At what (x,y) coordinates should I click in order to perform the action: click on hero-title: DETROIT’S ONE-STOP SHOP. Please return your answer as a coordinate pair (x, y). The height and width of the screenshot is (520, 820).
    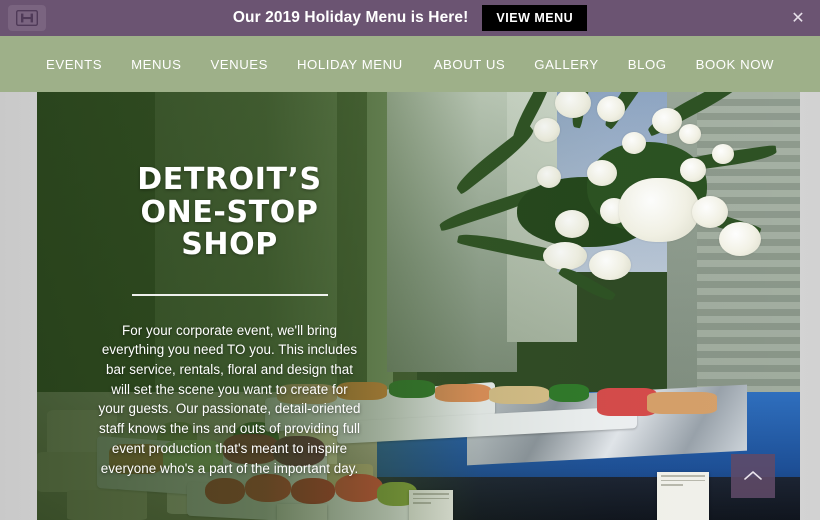
    Looking at the image, I should click on (229, 212).